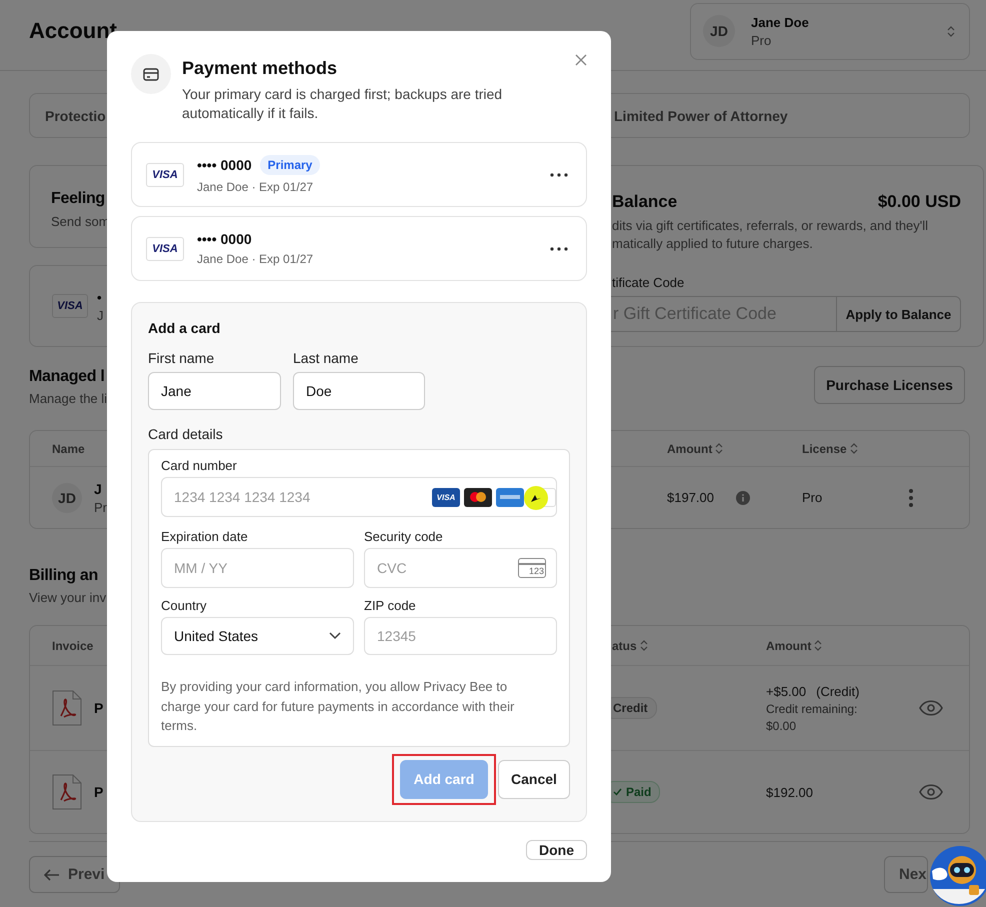  What do you see at coordinates (184, 605) in the screenshot?
I see `field-label: Country` at bounding box center [184, 605].